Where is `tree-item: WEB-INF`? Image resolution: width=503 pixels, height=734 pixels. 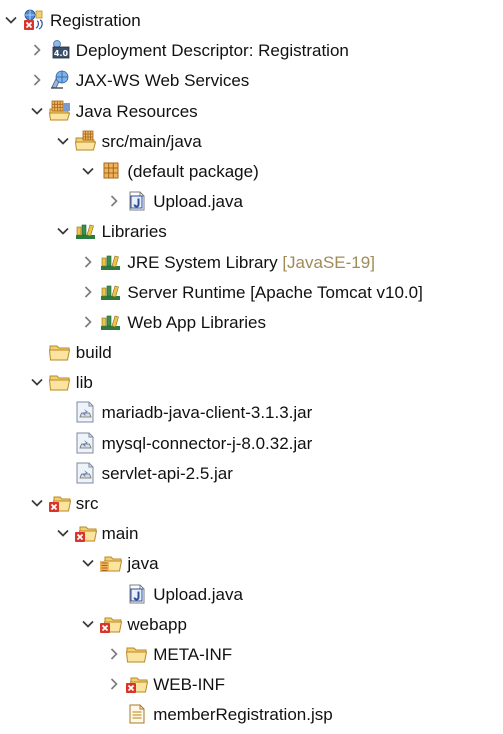 tree-item: WEB-INF is located at coordinates (251, 685).